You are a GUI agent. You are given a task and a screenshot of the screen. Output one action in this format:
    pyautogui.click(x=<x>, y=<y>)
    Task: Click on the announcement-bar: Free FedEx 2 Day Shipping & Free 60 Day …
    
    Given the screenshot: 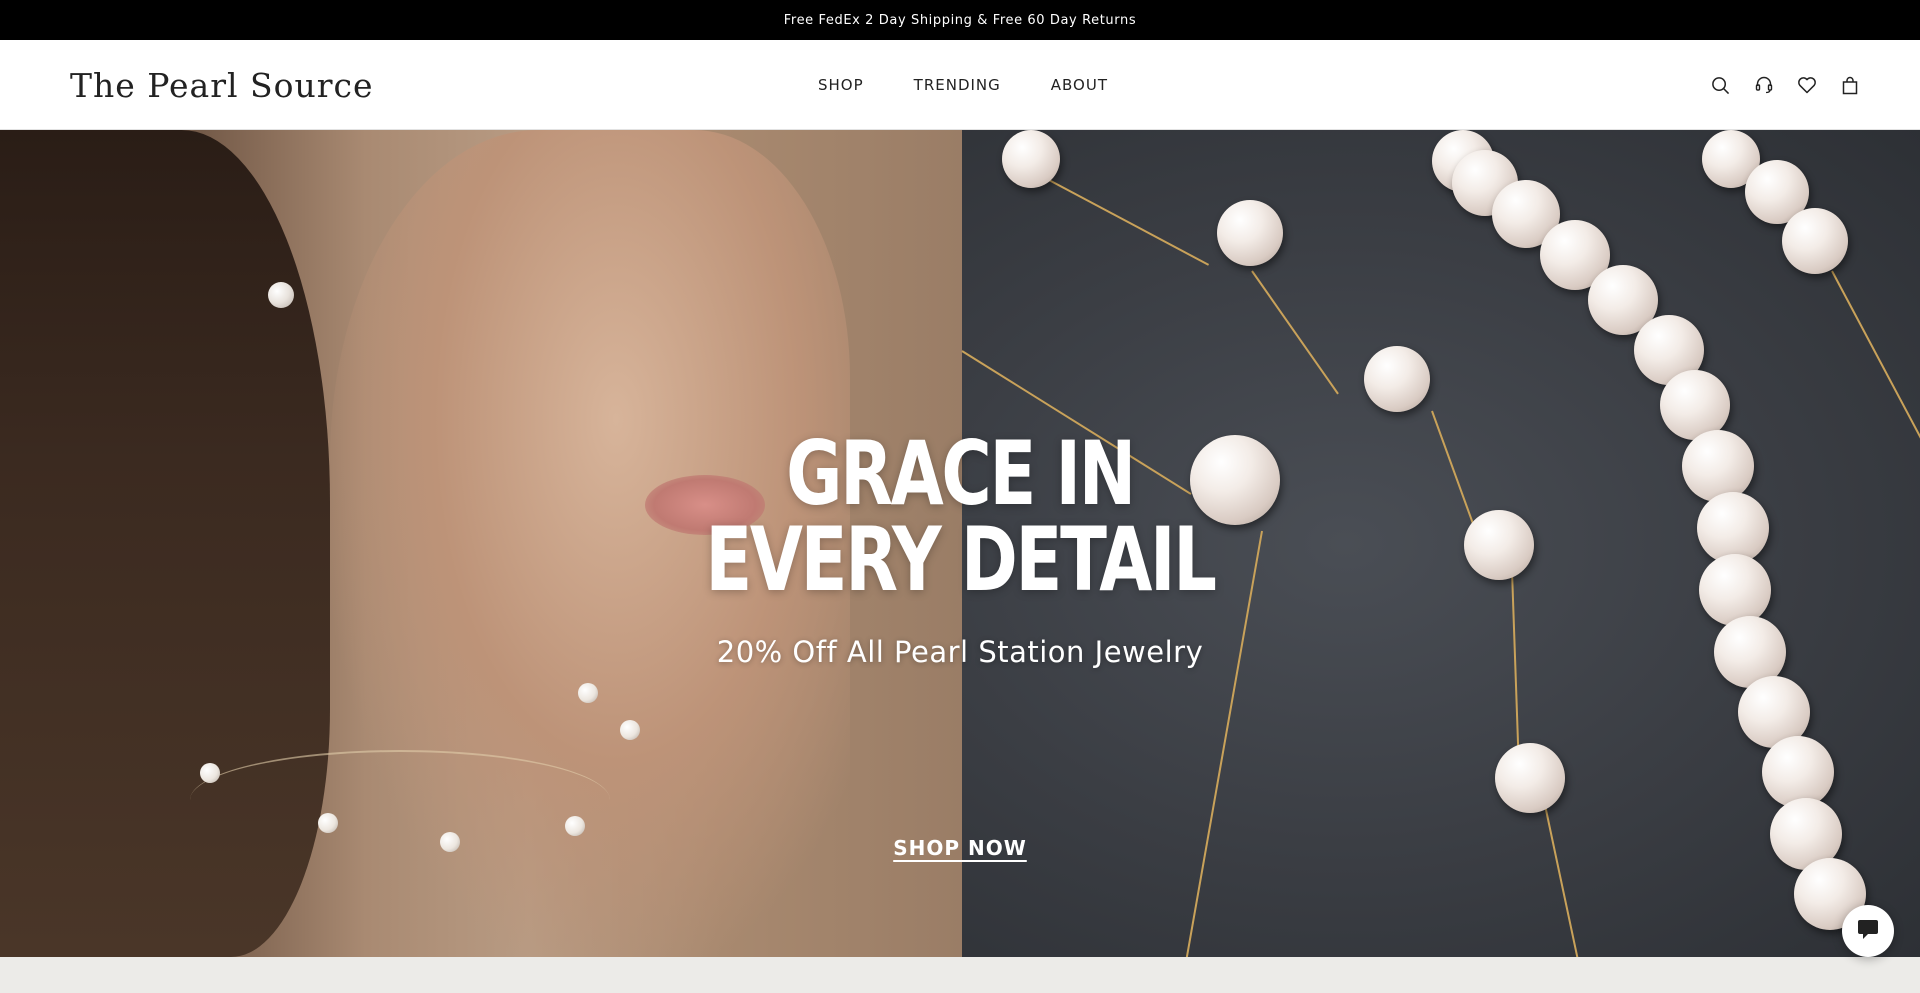 What is the action you would take?
    pyautogui.click(x=960, y=20)
    